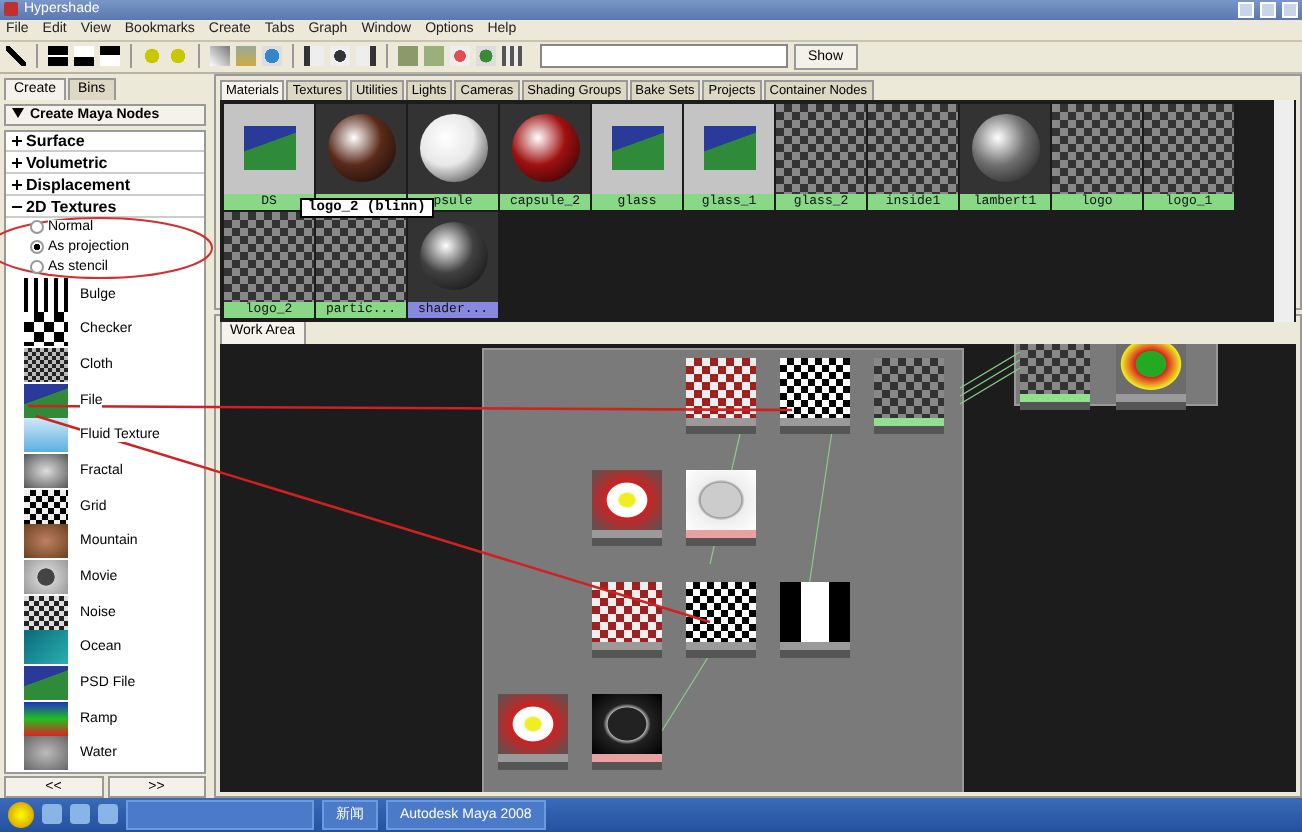 This screenshot has width=1302, height=832. What do you see at coordinates (1268, 9) in the screenshot?
I see `maximize-button` at bounding box center [1268, 9].